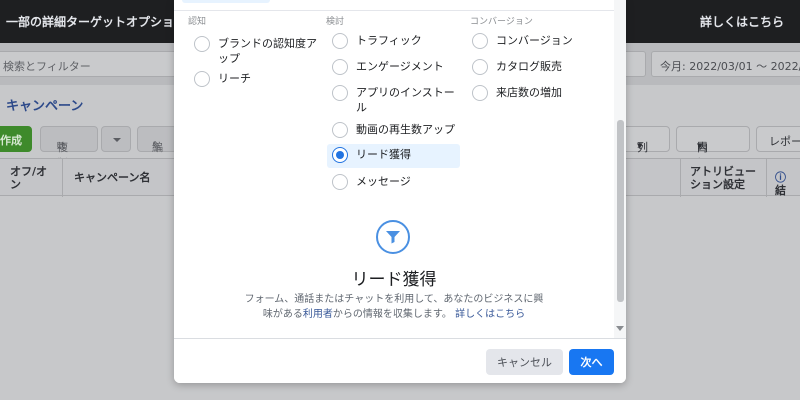 The height and width of the screenshot is (400, 800). I want to click on description-line-1: フォーム、通話またはチャットを利用して、あなたのビジネスに興, so click(394, 299).